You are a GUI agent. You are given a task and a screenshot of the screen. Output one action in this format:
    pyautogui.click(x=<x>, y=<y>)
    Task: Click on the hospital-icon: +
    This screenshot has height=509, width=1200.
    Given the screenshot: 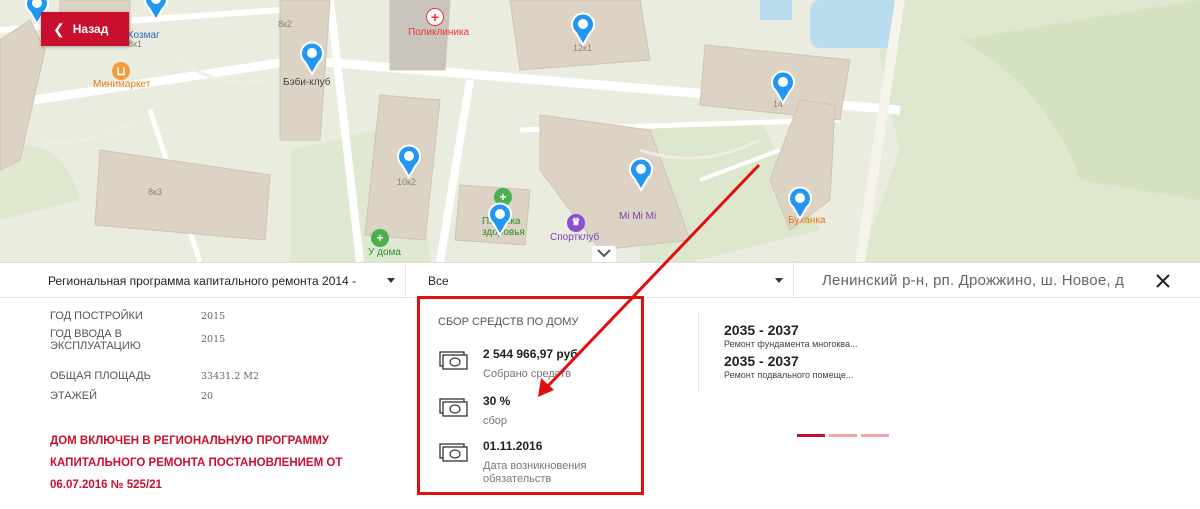 What is the action you would take?
    pyautogui.click(x=435, y=17)
    